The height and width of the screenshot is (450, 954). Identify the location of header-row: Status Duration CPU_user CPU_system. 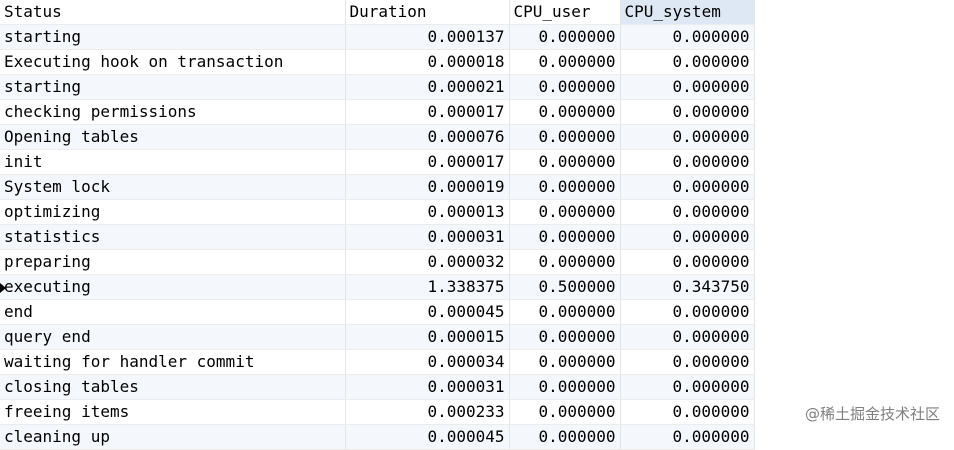
(377, 12).